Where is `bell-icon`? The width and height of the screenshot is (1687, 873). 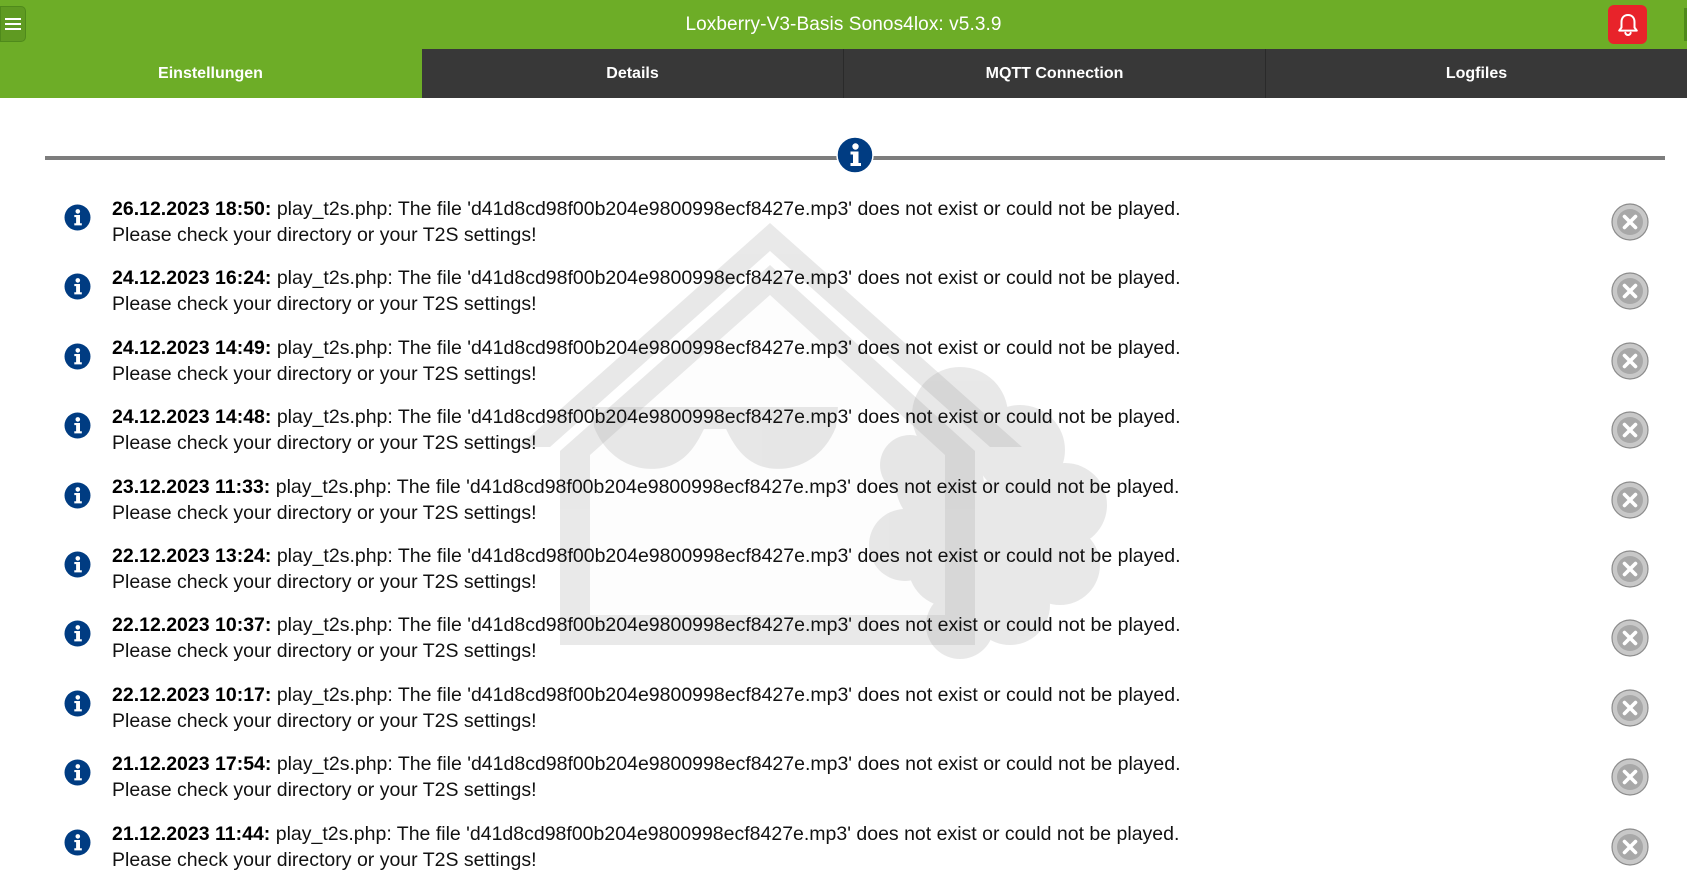 bell-icon is located at coordinates (1627, 24).